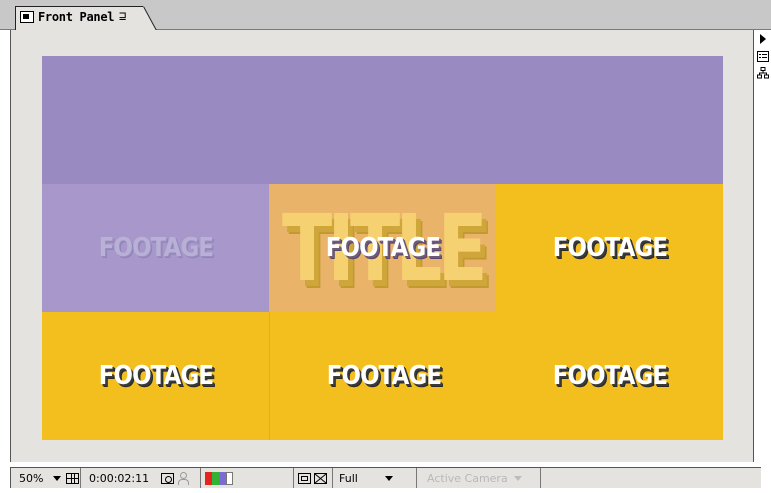 Image resolution: width=771 pixels, height=493 pixels. Describe the element at coordinates (27, 17) in the screenshot. I see `composition-icon` at that location.